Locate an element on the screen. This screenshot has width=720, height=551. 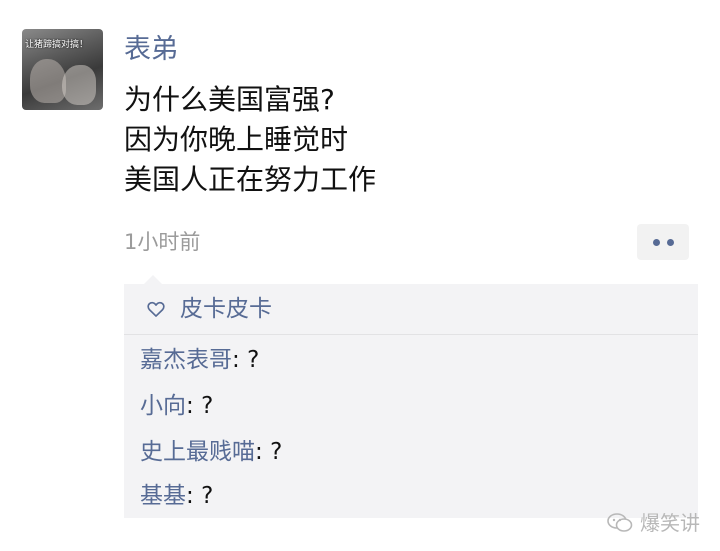
more-actions-button is located at coordinates (663, 242).